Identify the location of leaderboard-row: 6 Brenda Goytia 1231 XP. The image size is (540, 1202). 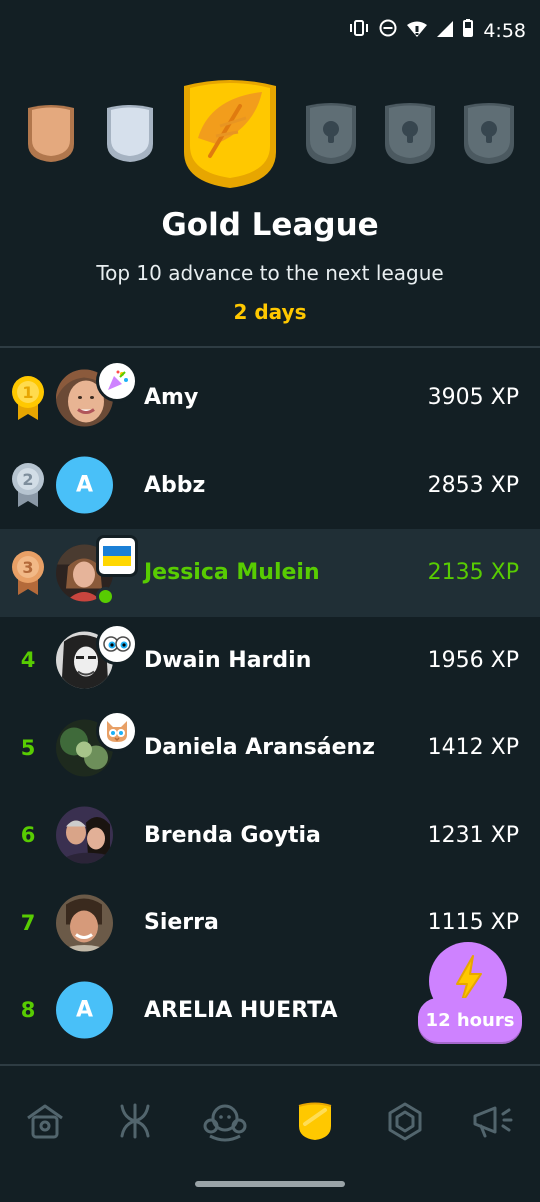
(270, 836).